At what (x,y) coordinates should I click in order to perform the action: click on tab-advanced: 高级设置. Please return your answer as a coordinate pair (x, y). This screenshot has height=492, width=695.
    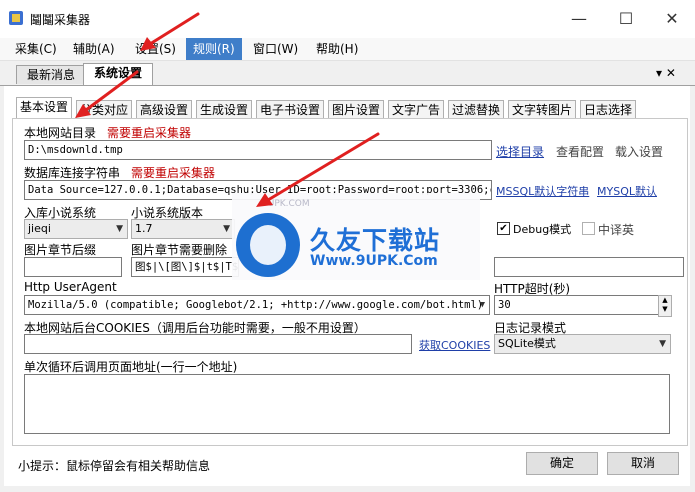
    Looking at the image, I should click on (164, 109).